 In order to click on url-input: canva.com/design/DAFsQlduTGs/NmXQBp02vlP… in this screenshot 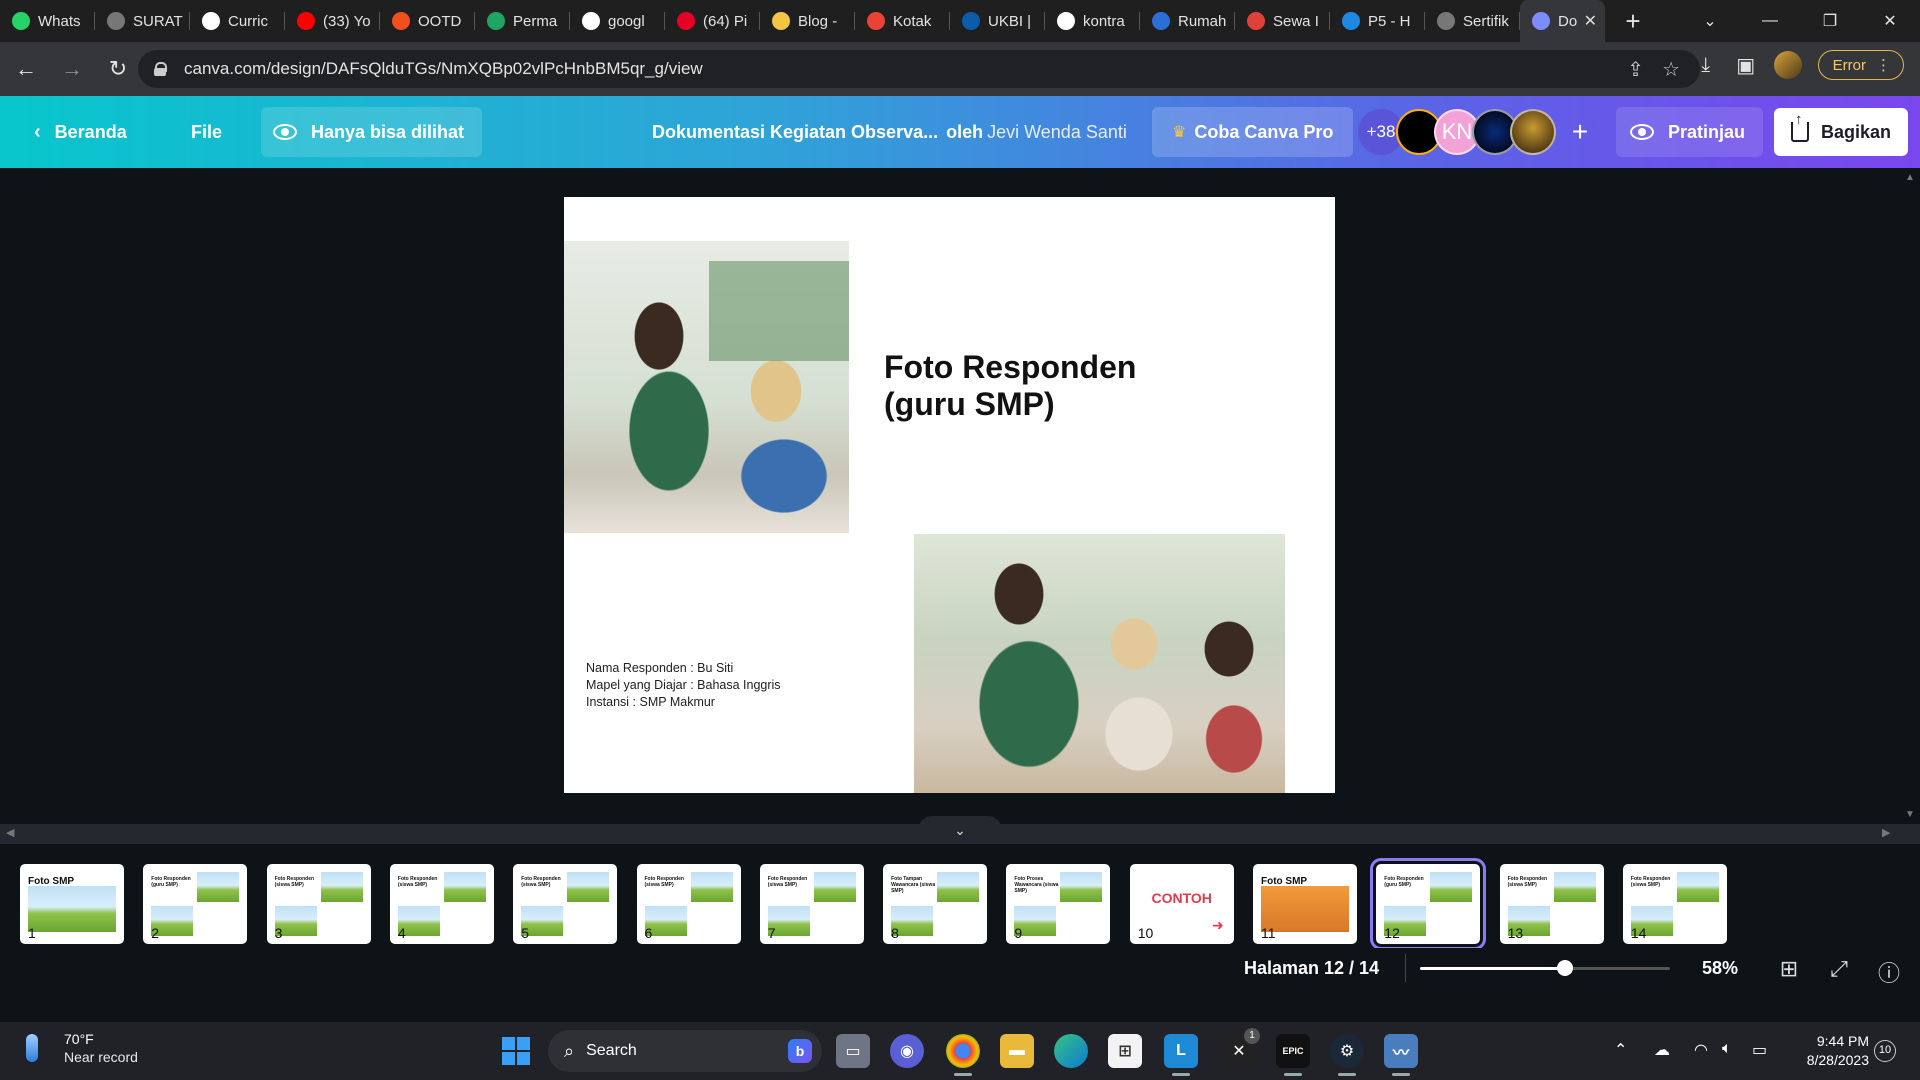, I will do `click(919, 69)`.